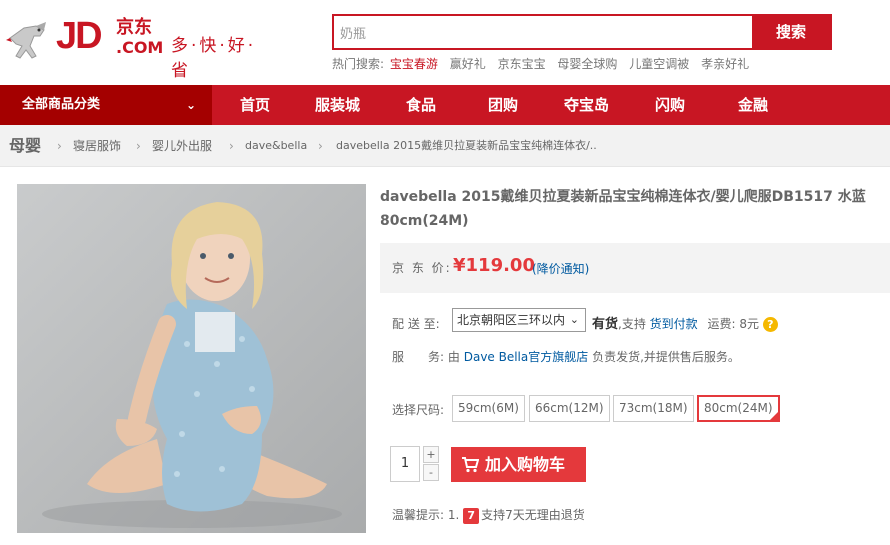 The image size is (890, 545). Describe the element at coordinates (106, 105) in the screenshot. I see `all-categories-button: 全部商品分类 ⌄` at that location.